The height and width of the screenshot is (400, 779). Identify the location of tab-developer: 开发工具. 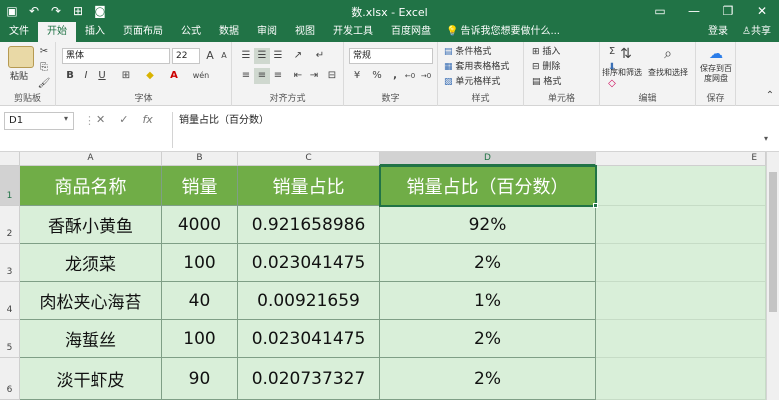
(353, 32).